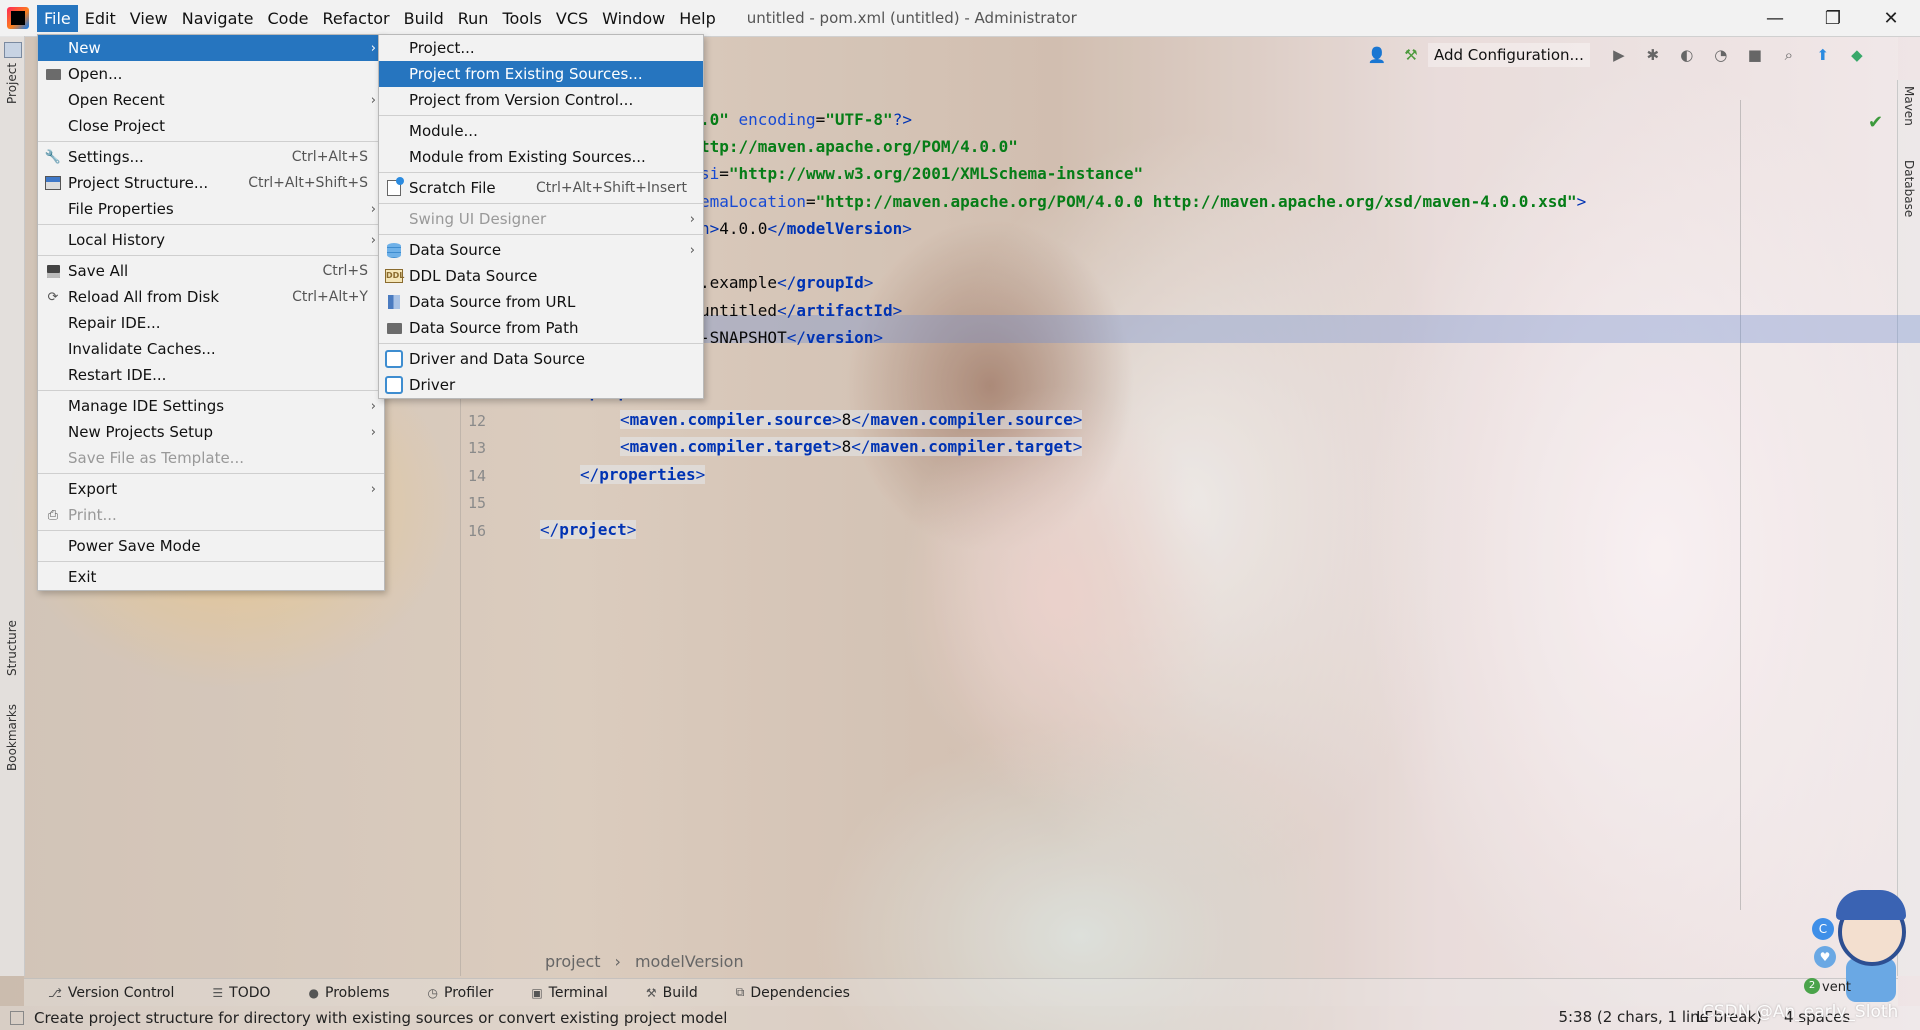 This screenshot has width=1920, height=1030. Describe the element at coordinates (1721, 55) in the screenshot. I see `profile-icon: ◔` at that location.